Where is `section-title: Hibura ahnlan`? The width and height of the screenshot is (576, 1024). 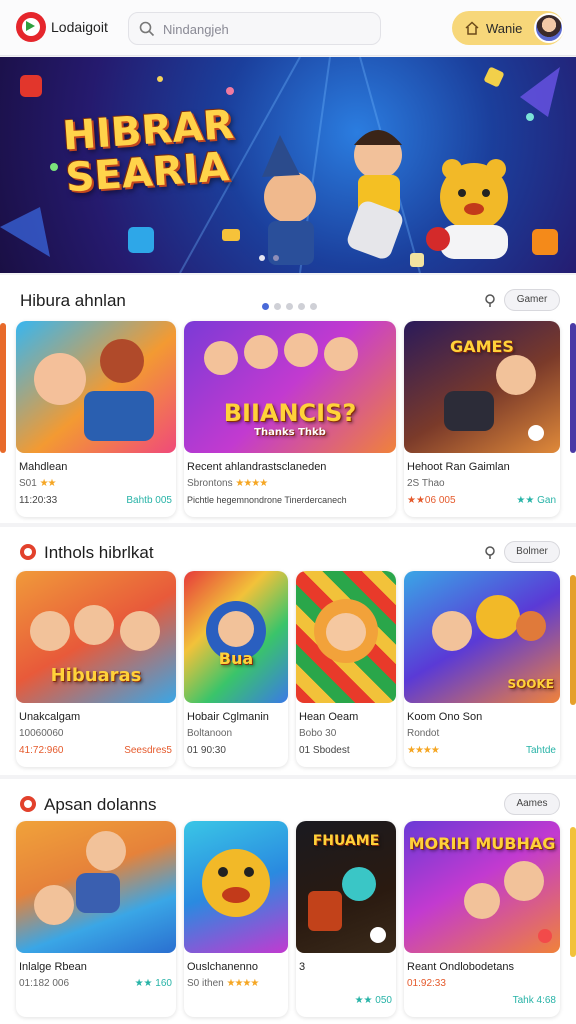 section-title: Hibura ahnlan is located at coordinates (73, 300).